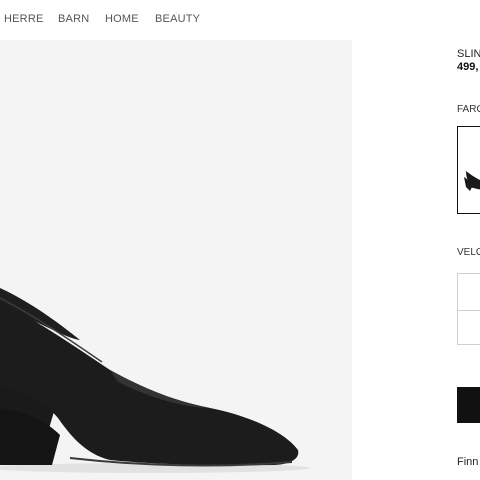 The width and height of the screenshot is (480, 480). What do you see at coordinates (468, 405) in the screenshot?
I see `add-to-cart-button` at bounding box center [468, 405].